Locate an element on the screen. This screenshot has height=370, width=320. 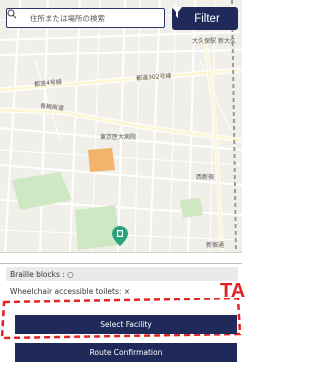
search-bar is located at coordinates (85, 18).